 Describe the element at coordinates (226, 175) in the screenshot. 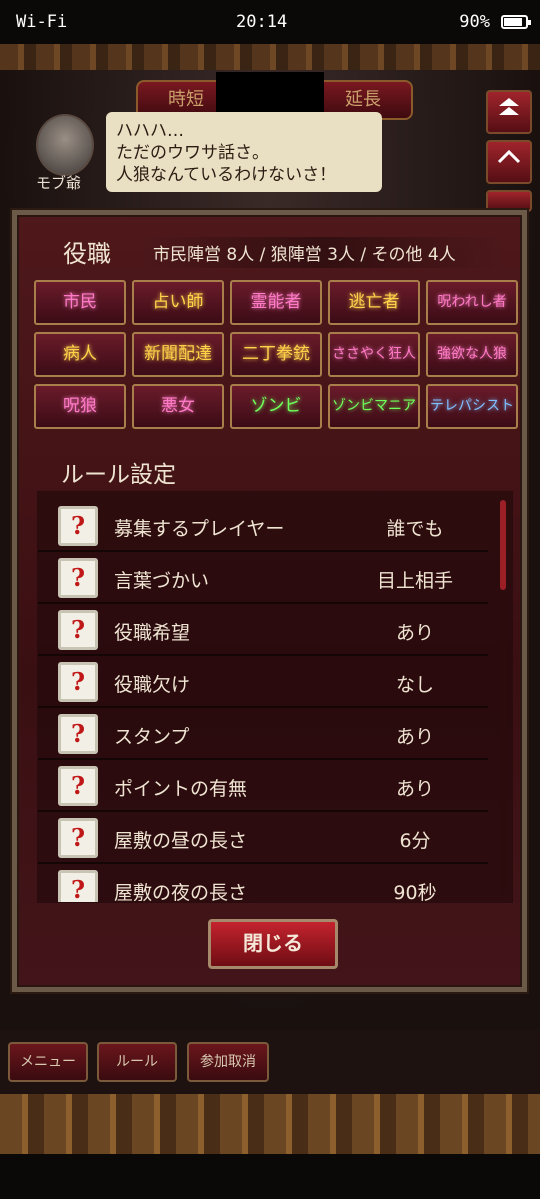

I see `speech-line: 人狼なんているわけないさ！` at that location.